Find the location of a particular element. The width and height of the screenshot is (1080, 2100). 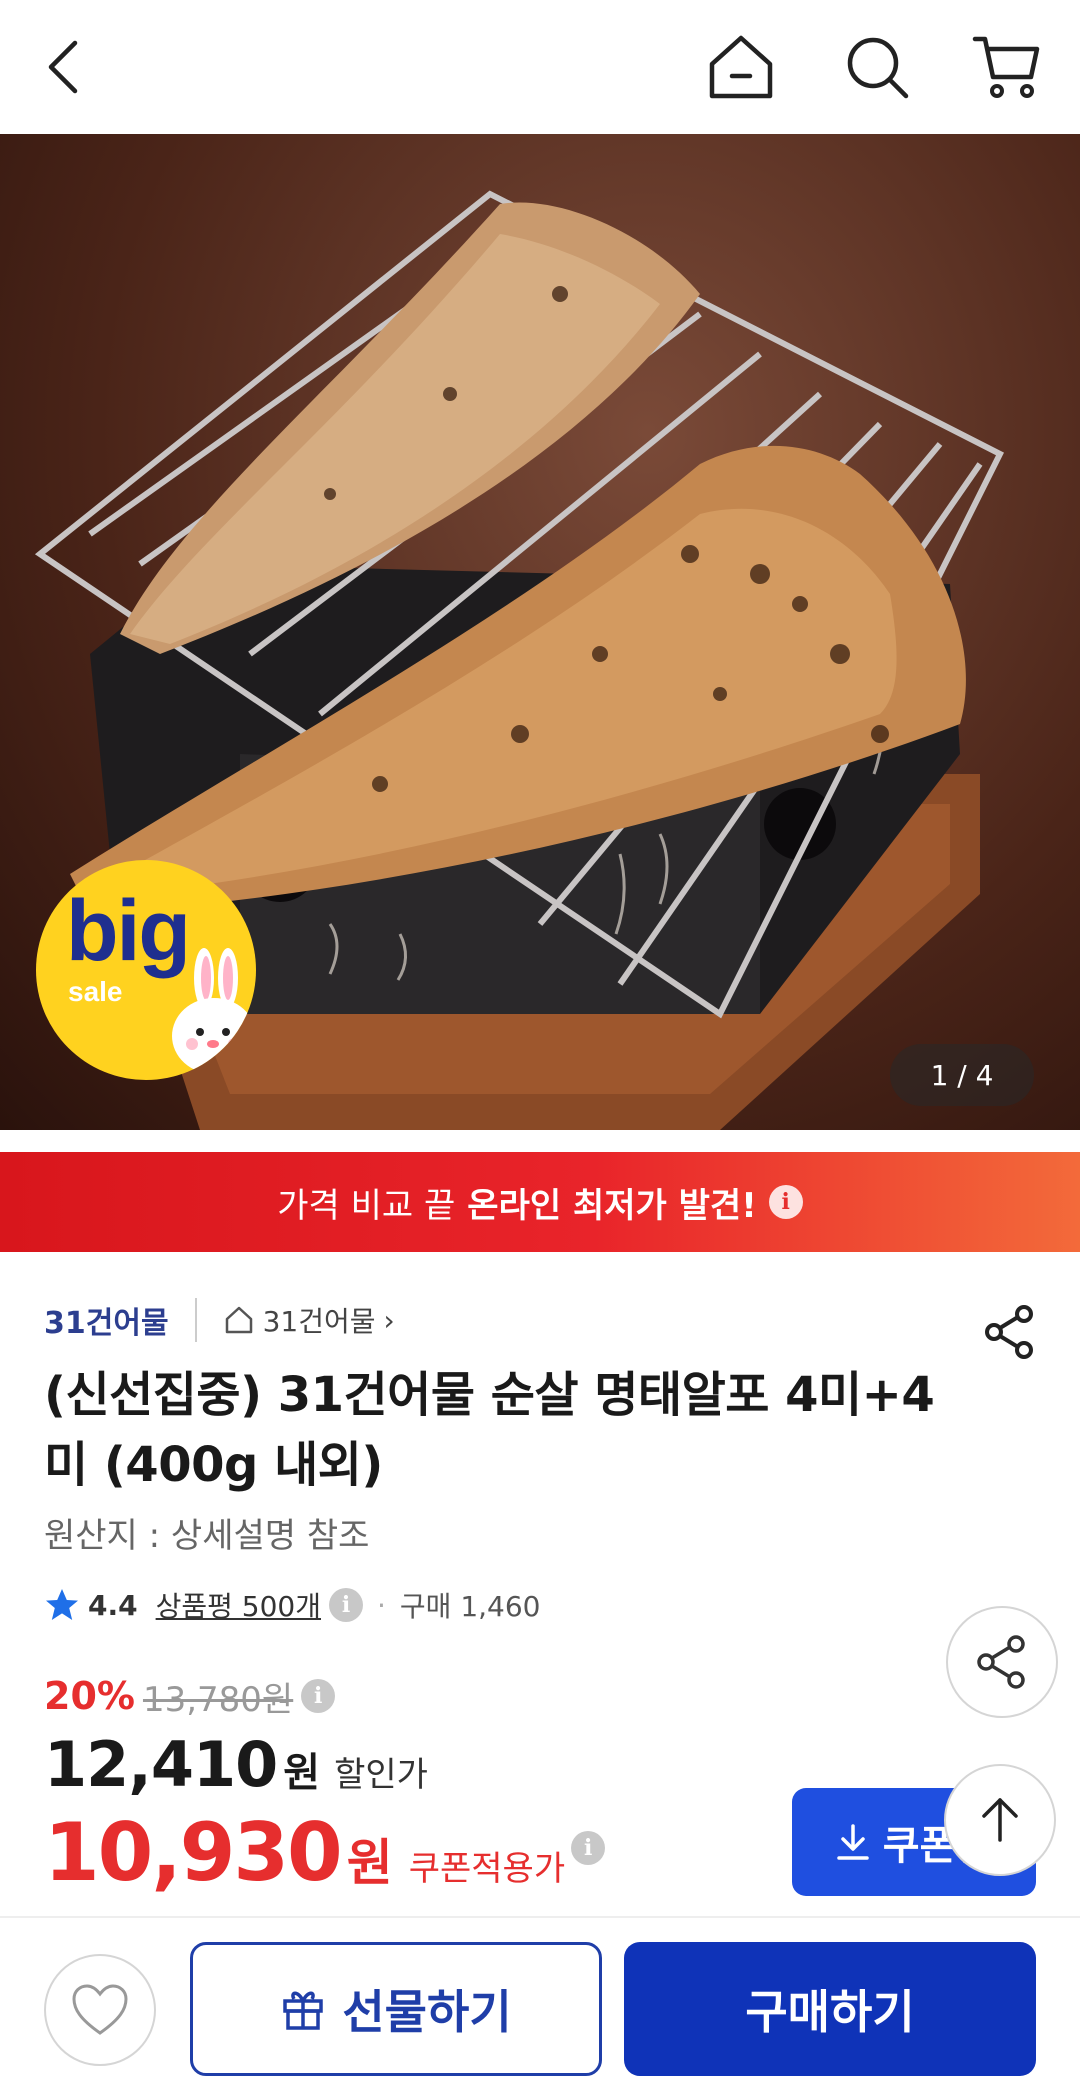

product-title: (신선집중) 31건어물 순살 명태알포 4미+4미 (400g 내외) is located at coordinates (489, 1430).